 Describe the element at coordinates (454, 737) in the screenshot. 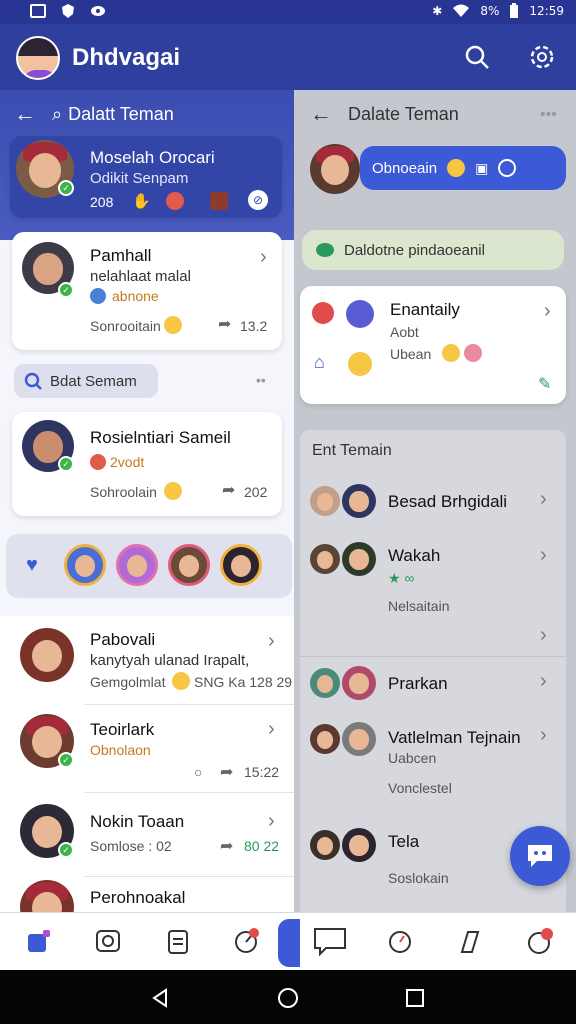

I see `list-item-name: Vatlelman Tejnain` at that location.